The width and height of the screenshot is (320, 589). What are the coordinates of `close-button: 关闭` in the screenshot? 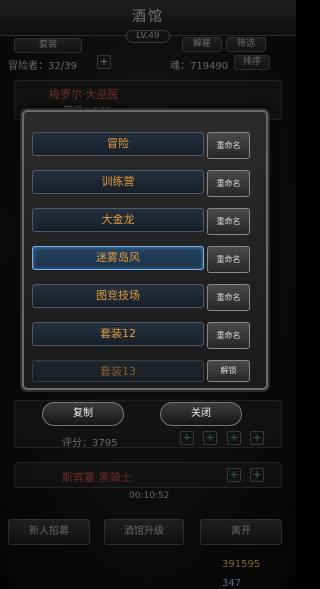 It's located at (201, 414).